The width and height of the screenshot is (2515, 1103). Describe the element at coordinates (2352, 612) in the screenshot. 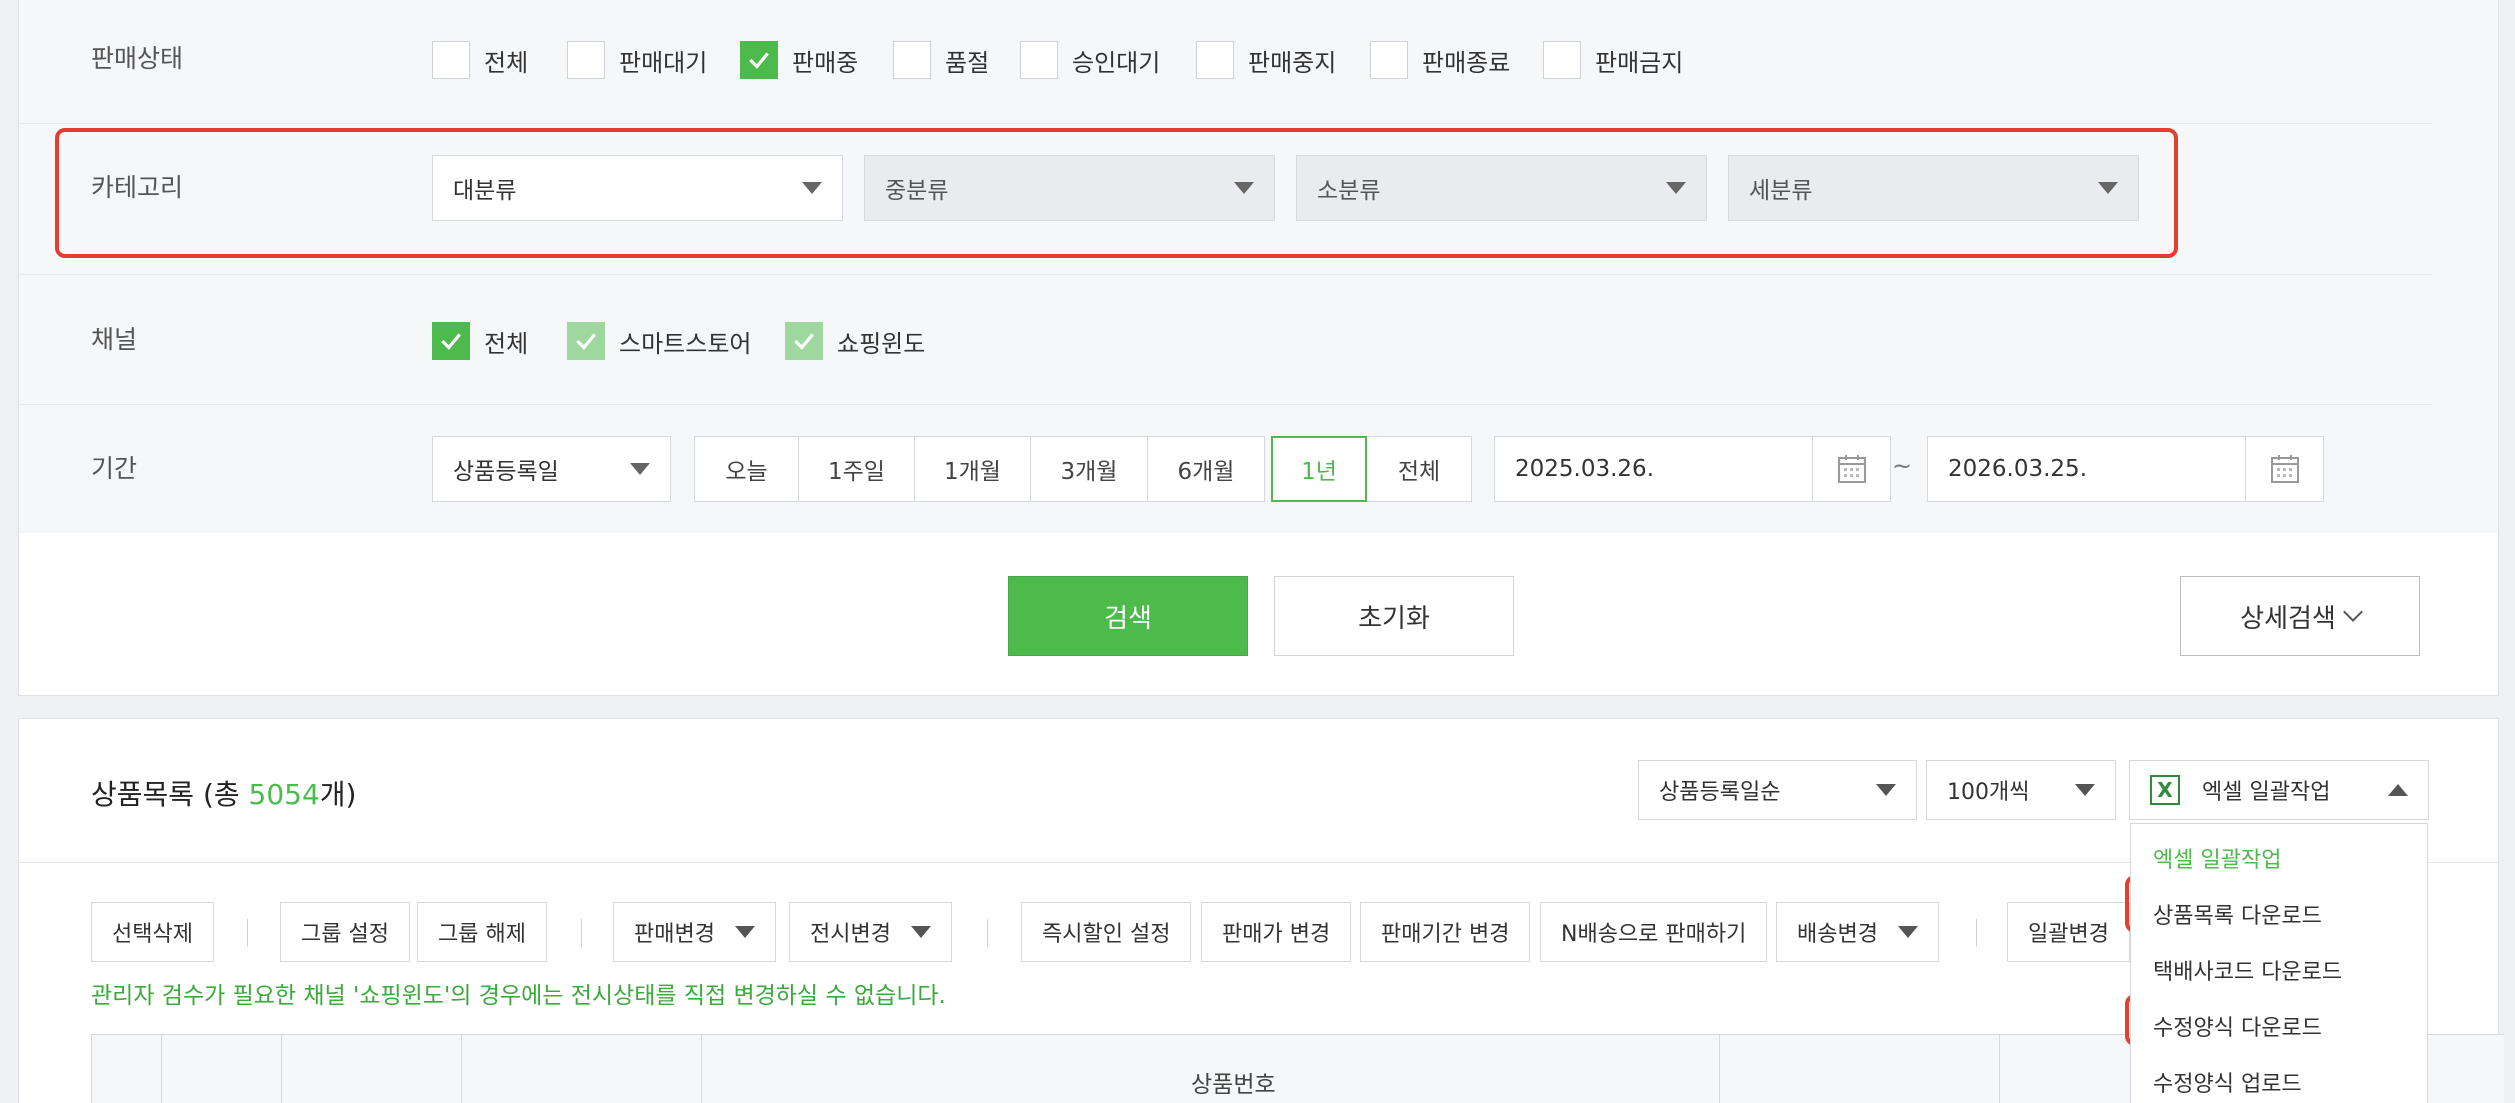

I see `chevron-down-icon` at that location.